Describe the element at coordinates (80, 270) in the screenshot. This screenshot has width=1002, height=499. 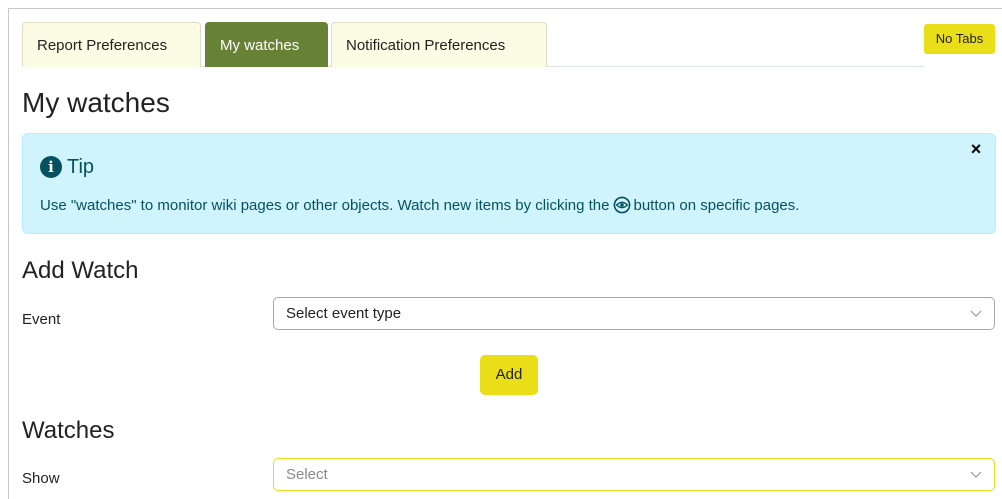
I see `add-watch-heading: Add Watch` at that location.